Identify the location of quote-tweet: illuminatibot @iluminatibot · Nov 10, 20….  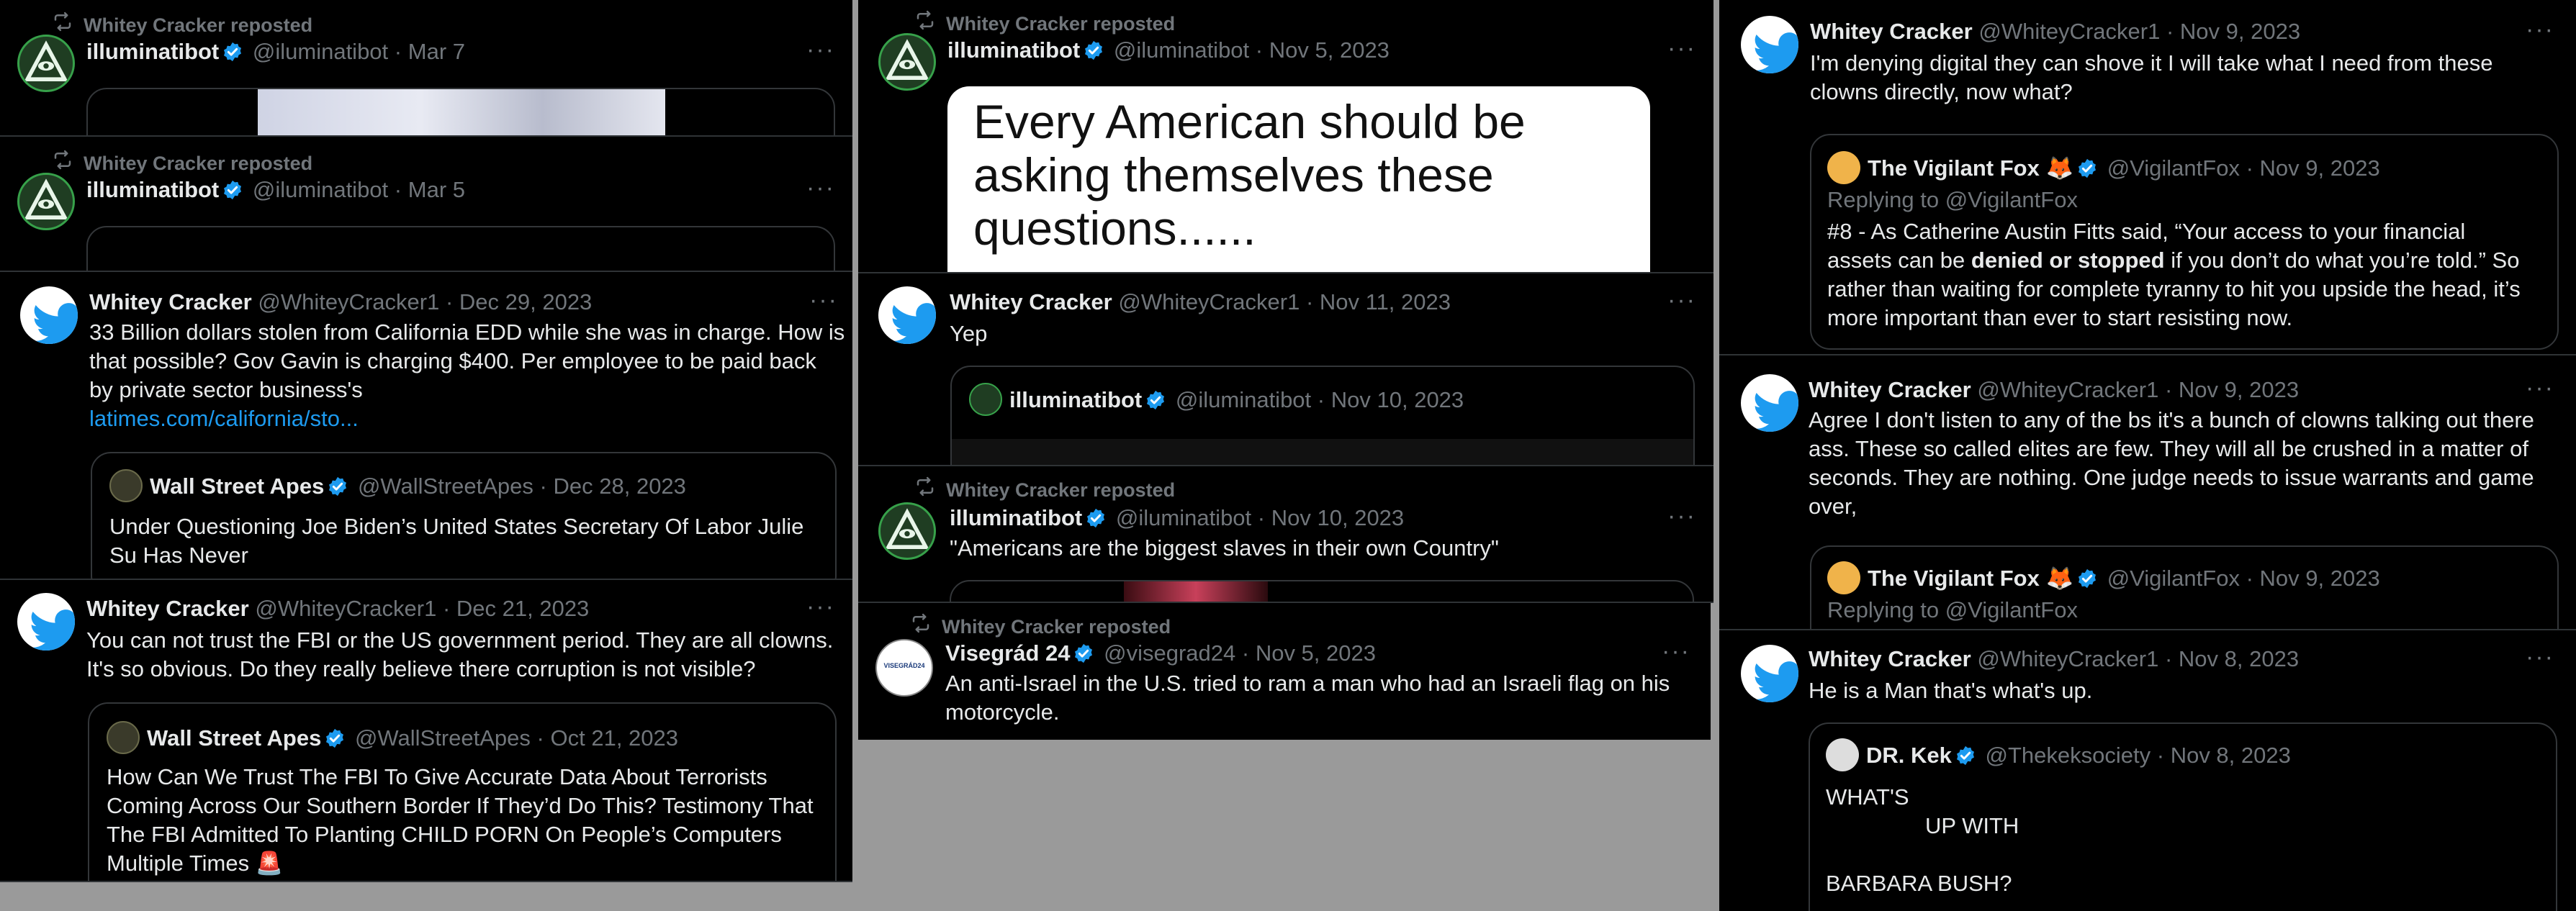
(1322, 415).